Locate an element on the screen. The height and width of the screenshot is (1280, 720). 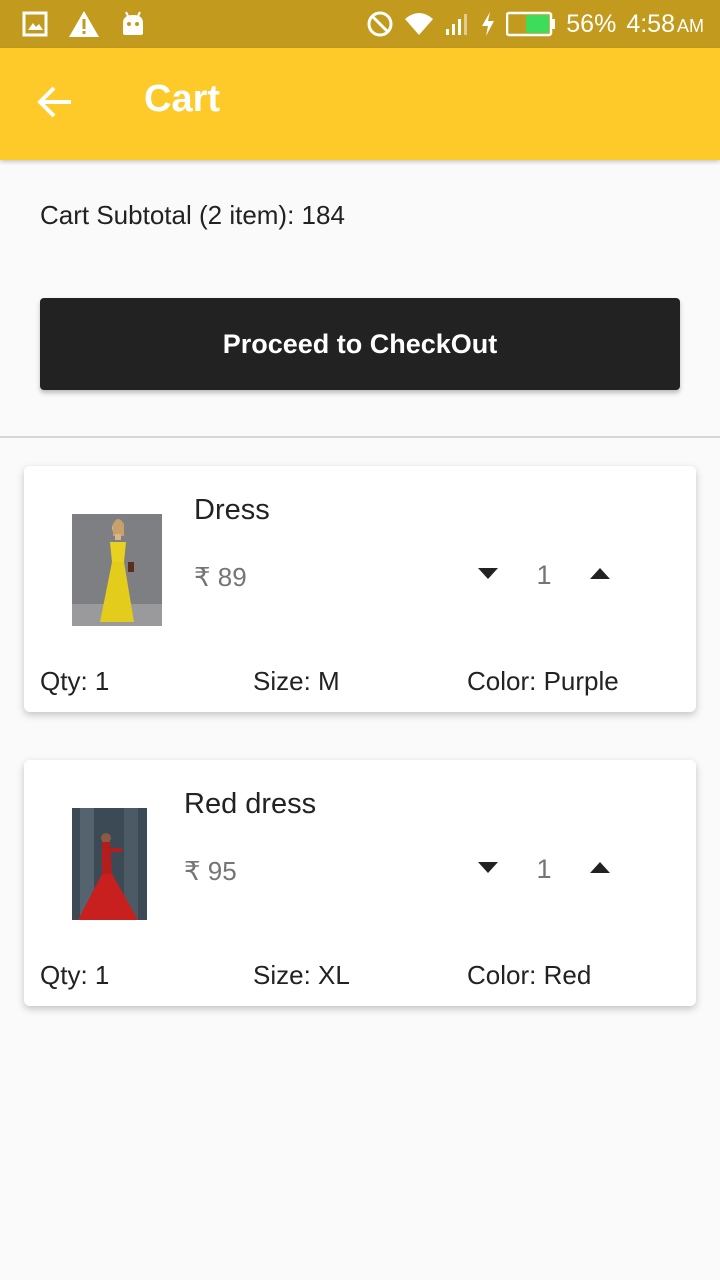
wifi-icon is located at coordinates (419, 24).